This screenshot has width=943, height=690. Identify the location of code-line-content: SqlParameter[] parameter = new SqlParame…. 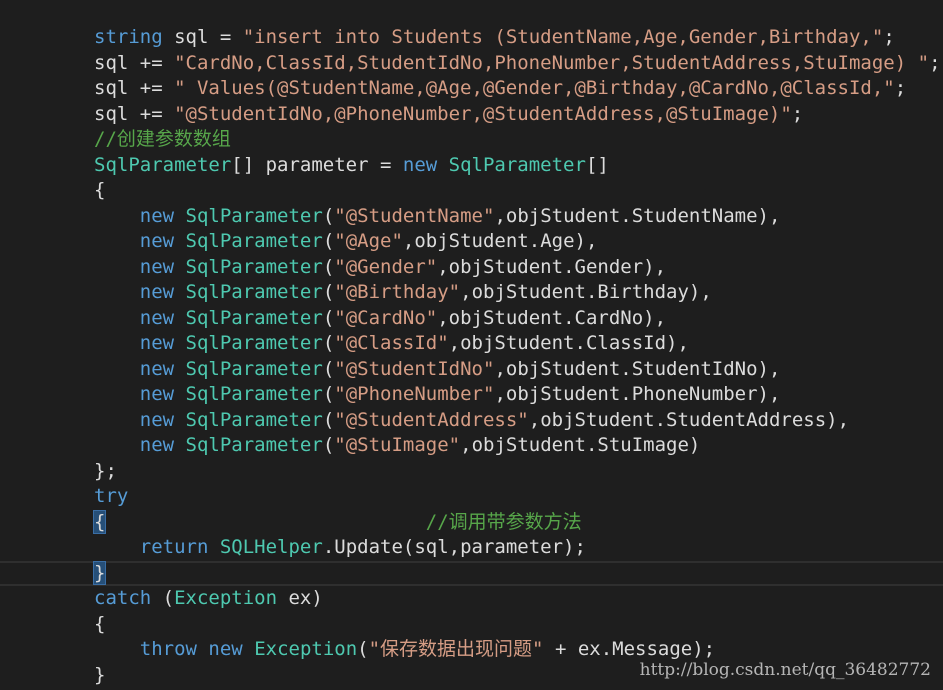
(351, 166).